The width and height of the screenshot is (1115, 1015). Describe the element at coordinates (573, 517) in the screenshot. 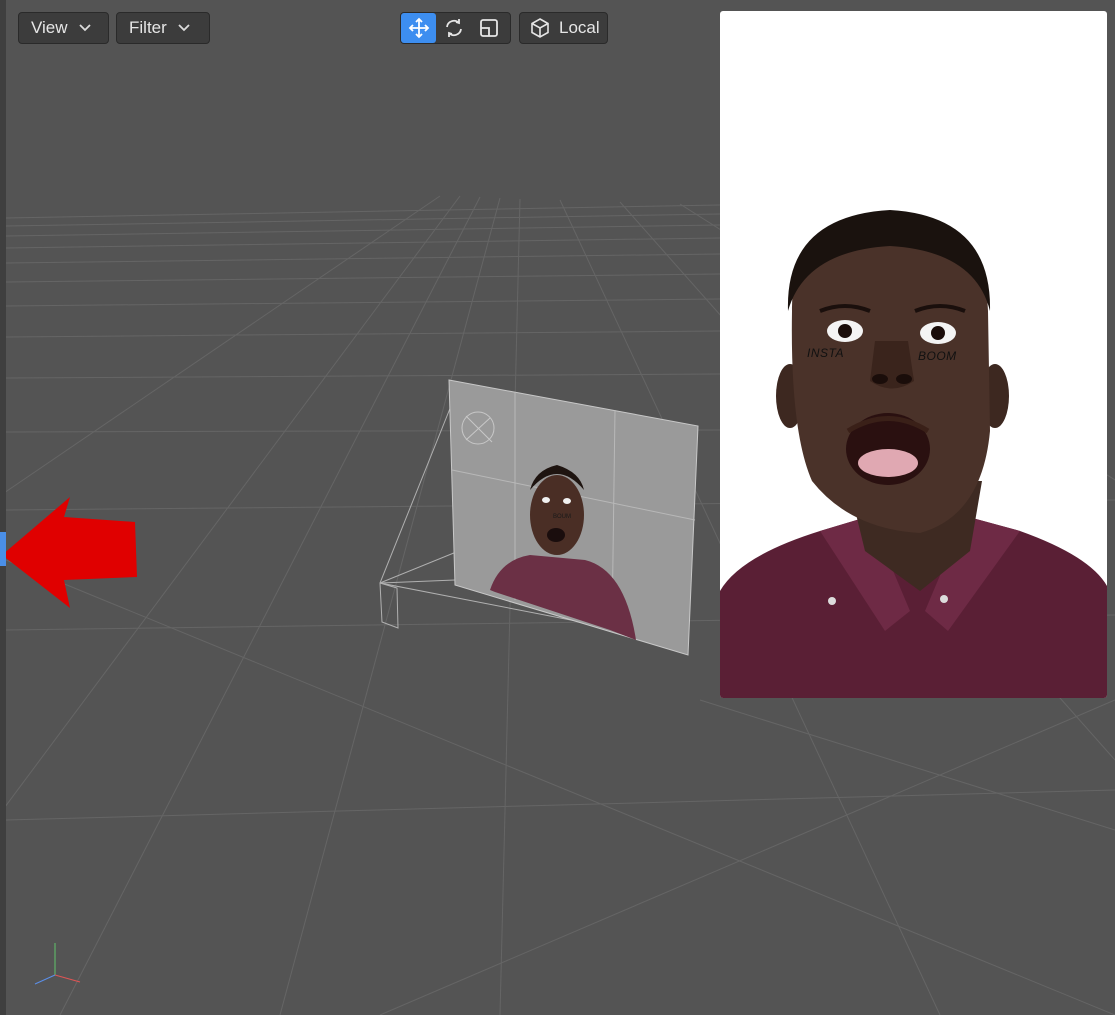

I see `image-plane: BOUM` at that location.